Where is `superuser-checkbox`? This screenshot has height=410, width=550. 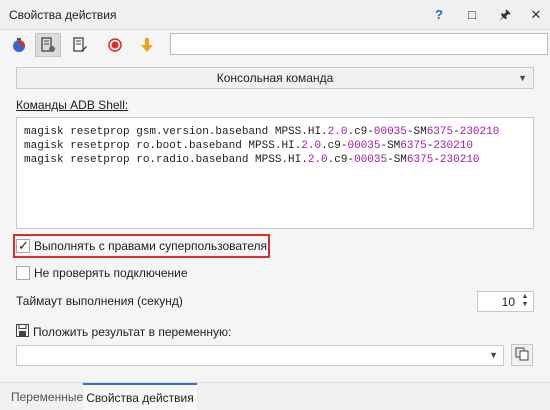 superuser-checkbox is located at coordinates (23, 246).